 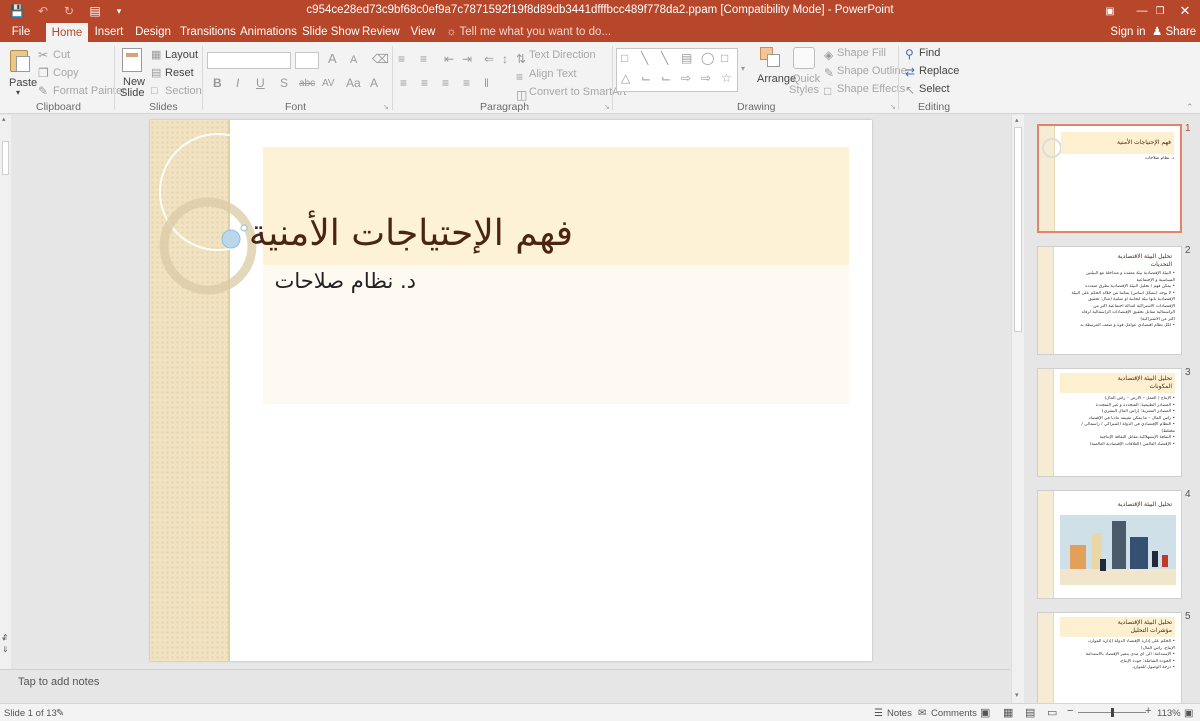 What do you see at coordinates (58, 682) in the screenshot?
I see `notes-placeholder: Tap to add notes` at bounding box center [58, 682].